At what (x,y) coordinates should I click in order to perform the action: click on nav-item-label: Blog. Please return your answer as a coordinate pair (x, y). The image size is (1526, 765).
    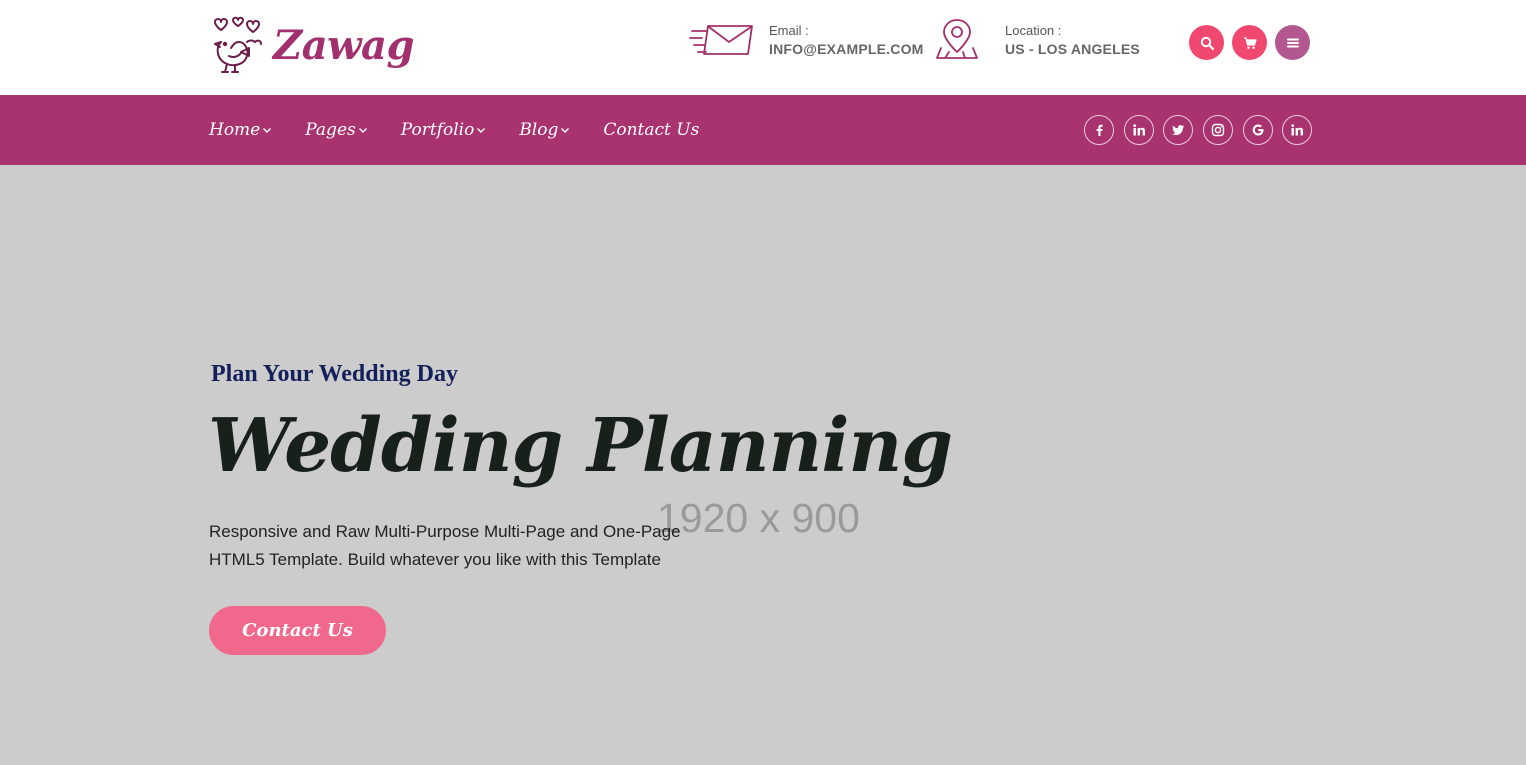
    Looking at the image, I should click on (539, 130).